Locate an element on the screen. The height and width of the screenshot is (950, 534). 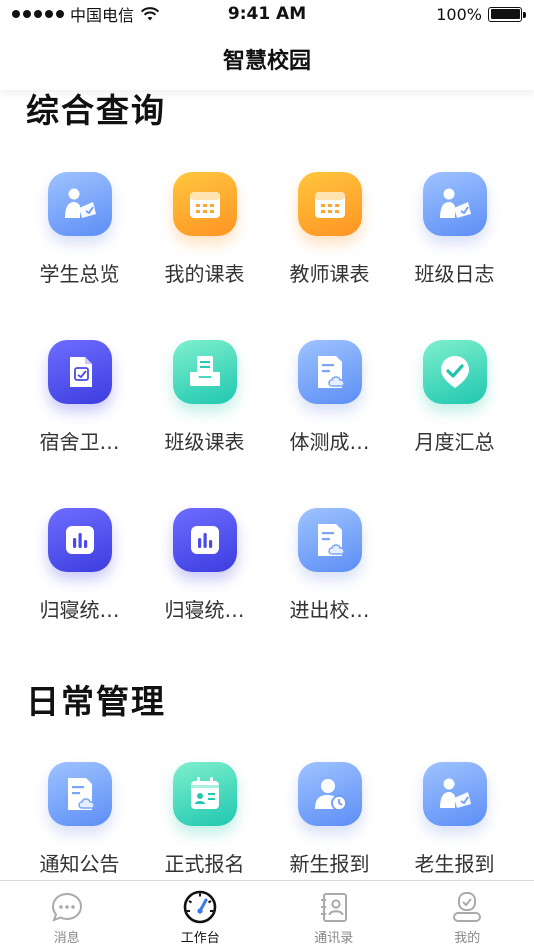
app-tile: 教师课表 is located at coordinates (329, 228).